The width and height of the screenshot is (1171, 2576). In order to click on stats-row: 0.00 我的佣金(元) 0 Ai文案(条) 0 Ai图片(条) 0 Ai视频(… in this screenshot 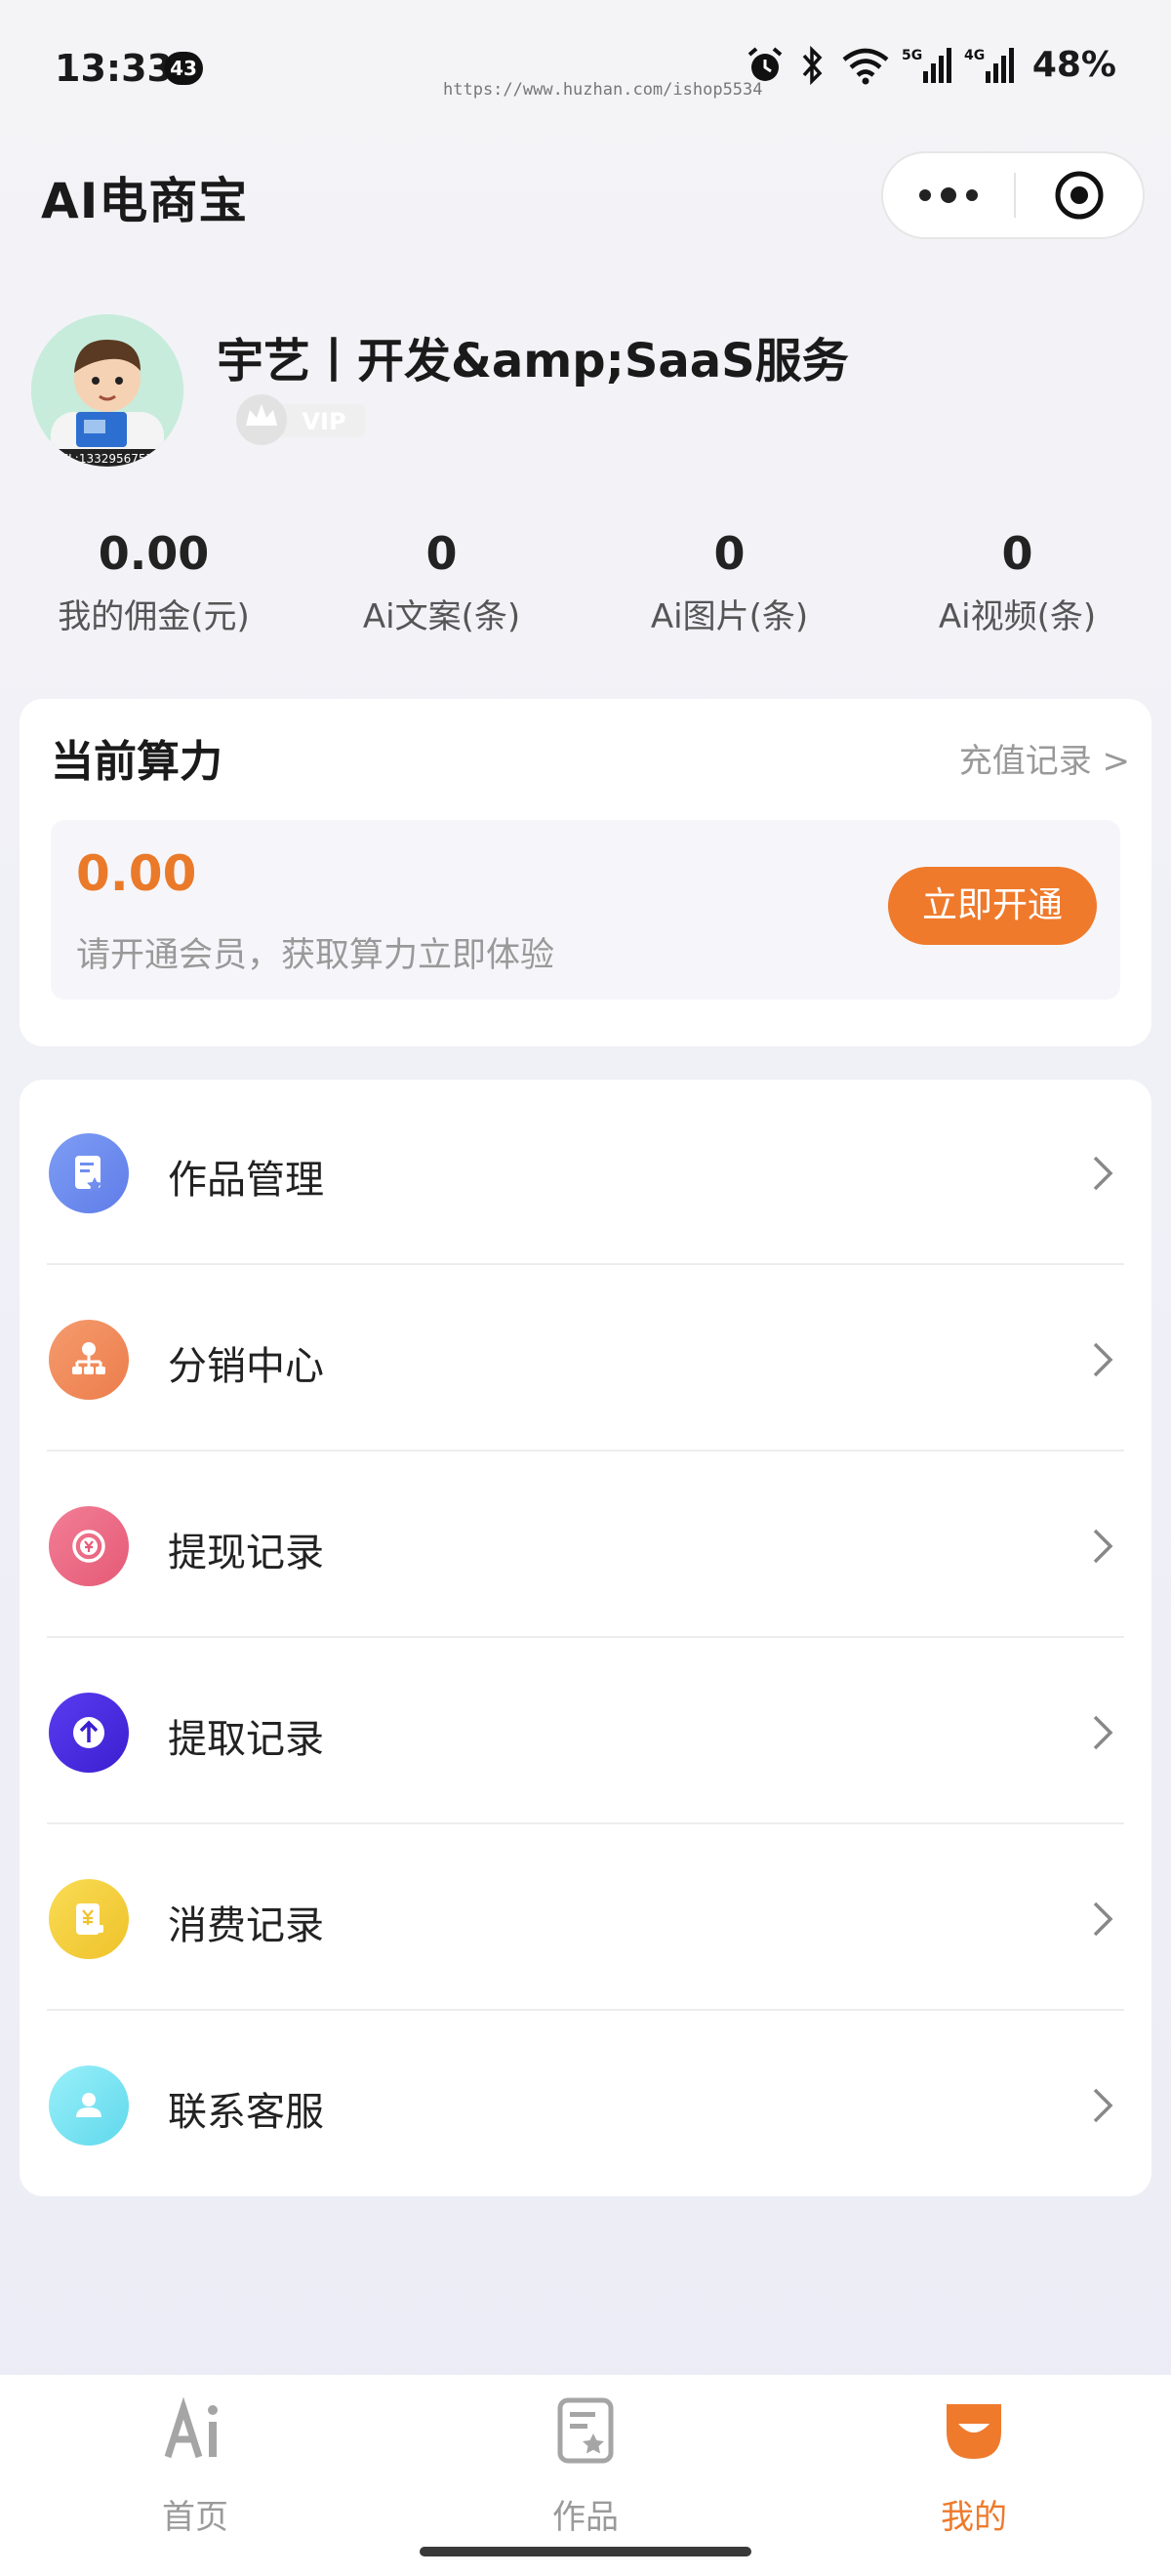, I will do `click(585, 585)`.